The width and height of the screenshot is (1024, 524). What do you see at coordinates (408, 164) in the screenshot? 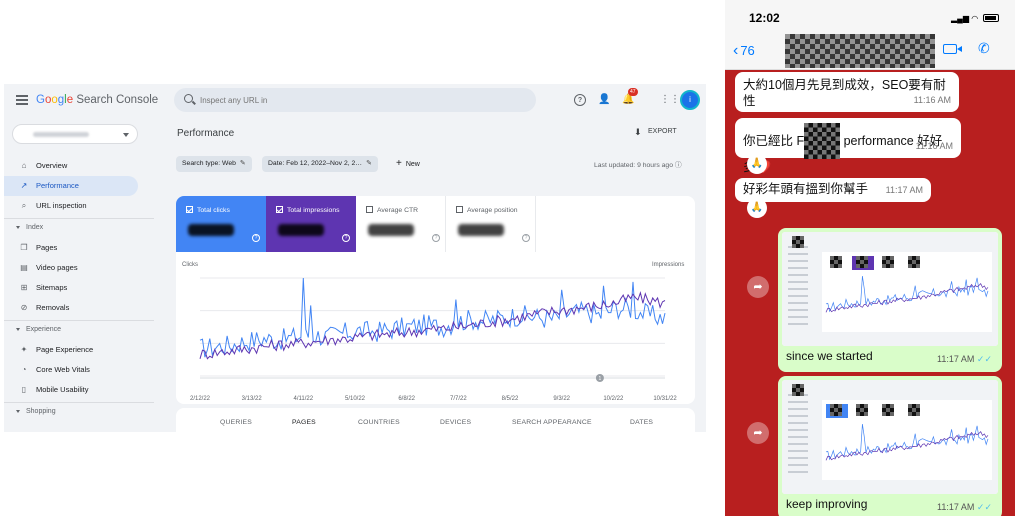
I see `new-filter-button: + New` at bounding box center [408, 164].